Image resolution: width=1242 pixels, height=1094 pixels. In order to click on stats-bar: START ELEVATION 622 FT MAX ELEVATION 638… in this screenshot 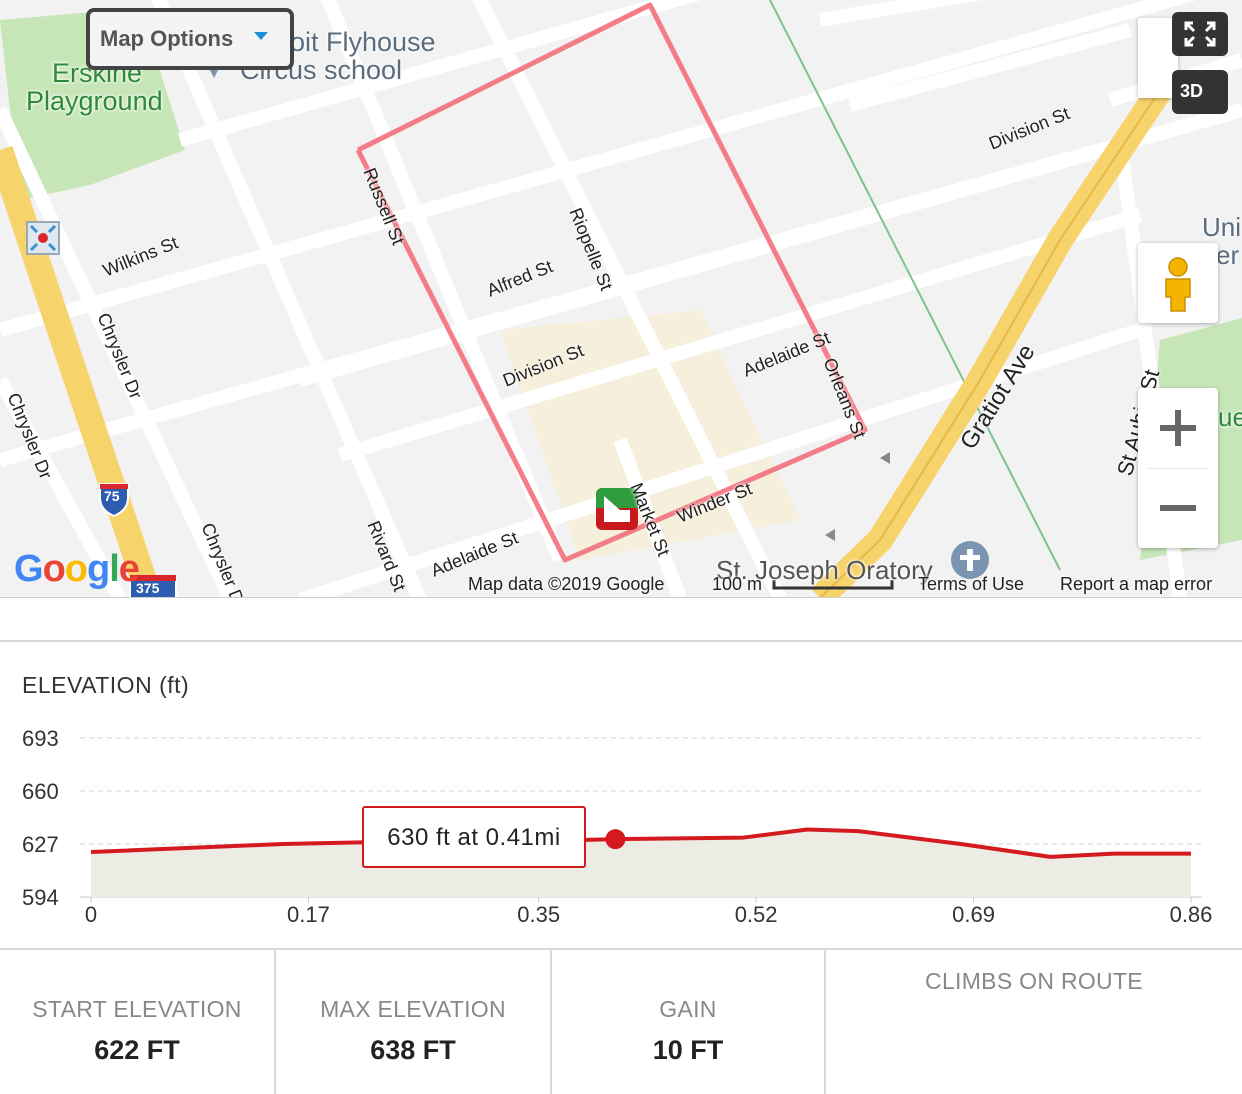, I will do `click(621, 1022)`.